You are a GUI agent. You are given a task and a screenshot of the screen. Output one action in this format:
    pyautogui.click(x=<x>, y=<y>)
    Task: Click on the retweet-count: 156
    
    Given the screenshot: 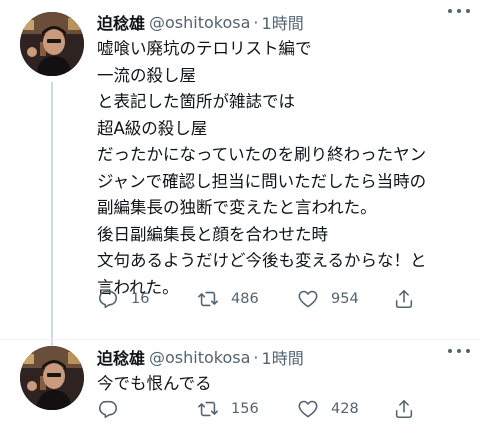 What is the action you would take?
    pyautogui.click(x=245, y=409)
    